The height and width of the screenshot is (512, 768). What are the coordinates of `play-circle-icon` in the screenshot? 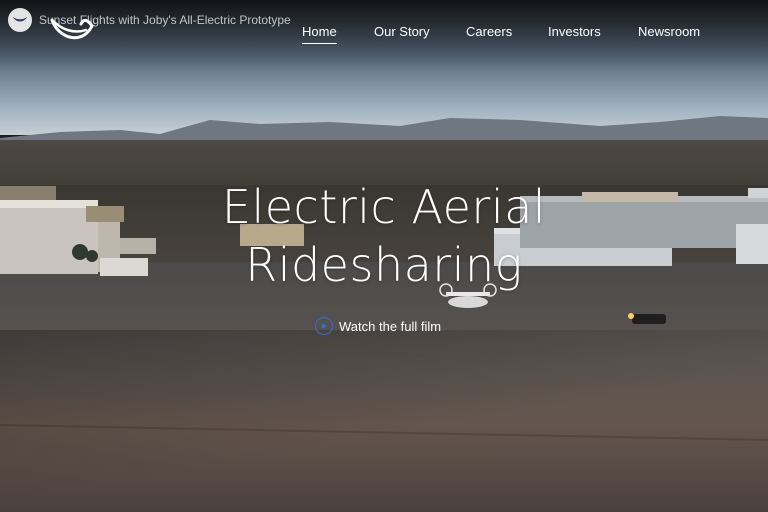 It's located at (324, 326).